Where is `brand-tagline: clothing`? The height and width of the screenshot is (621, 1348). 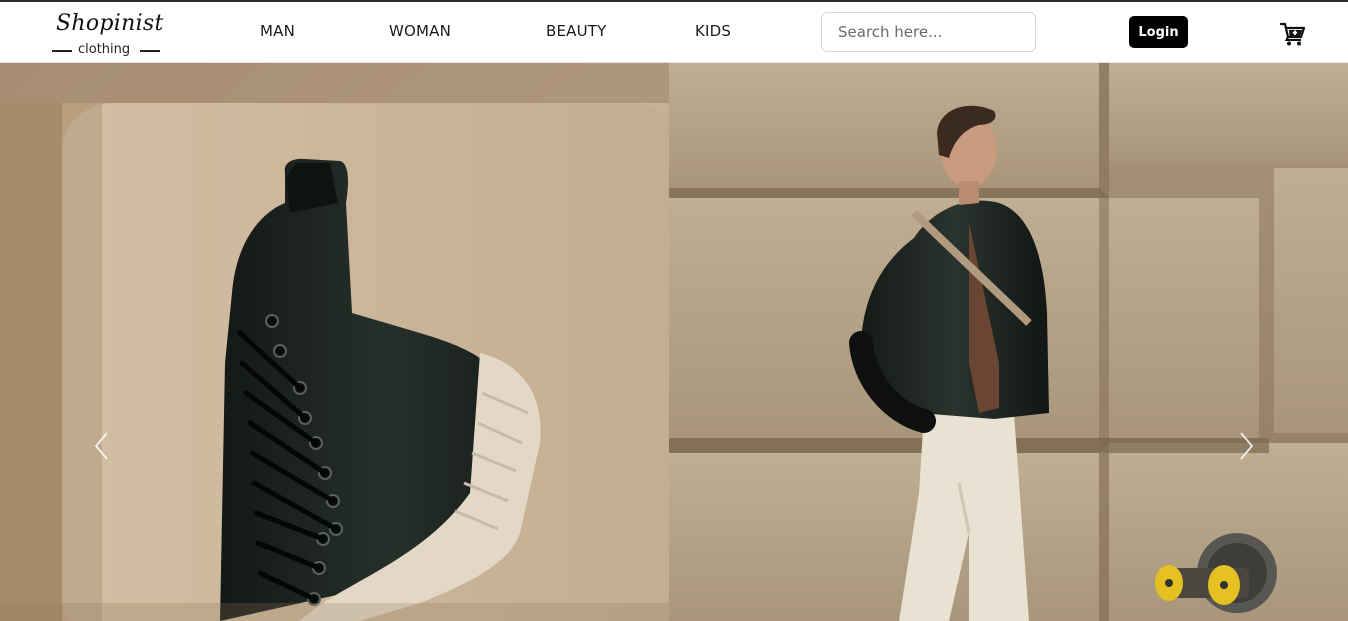 brand-tagline: clothing is located at coordinates (104, 49).